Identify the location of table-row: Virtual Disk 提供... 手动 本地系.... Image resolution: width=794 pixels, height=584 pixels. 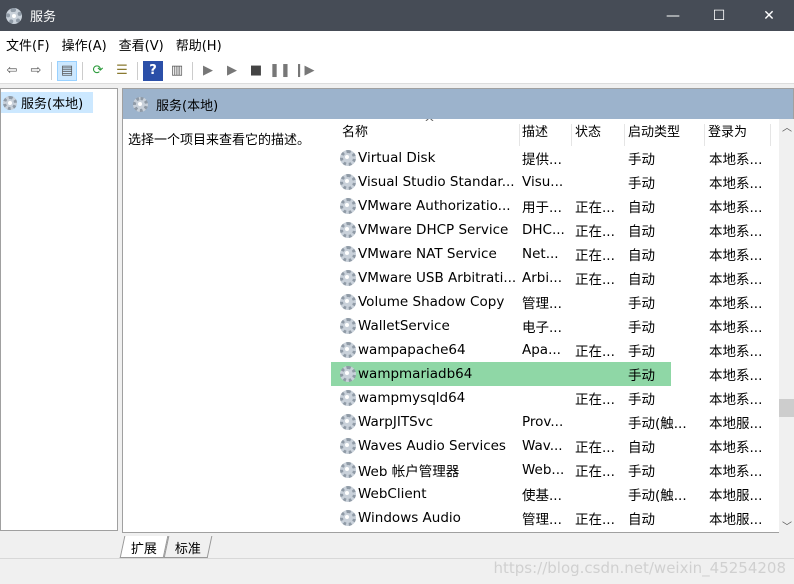
(555, 158).